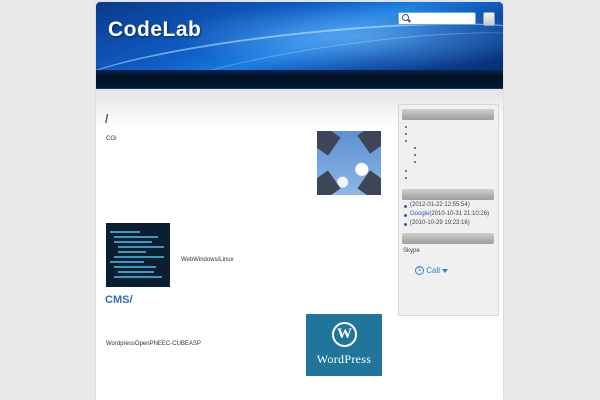 This screenshot has width=600, height=400. Describe the element at coordinates (450, 214) in the screenshot. I see `recent-comment: Google(2010-10-31 21:10:26)` at that location.